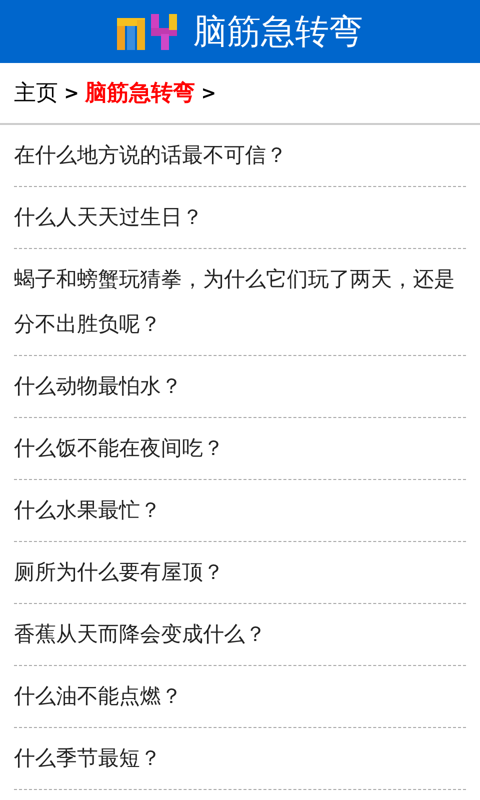 The image size is (480, 800). What do you see at coordinates (240, 634) in the screenshot?
I see `question-link: 香蕉从天而降会变成什么？` at bounding box center [240, 634].